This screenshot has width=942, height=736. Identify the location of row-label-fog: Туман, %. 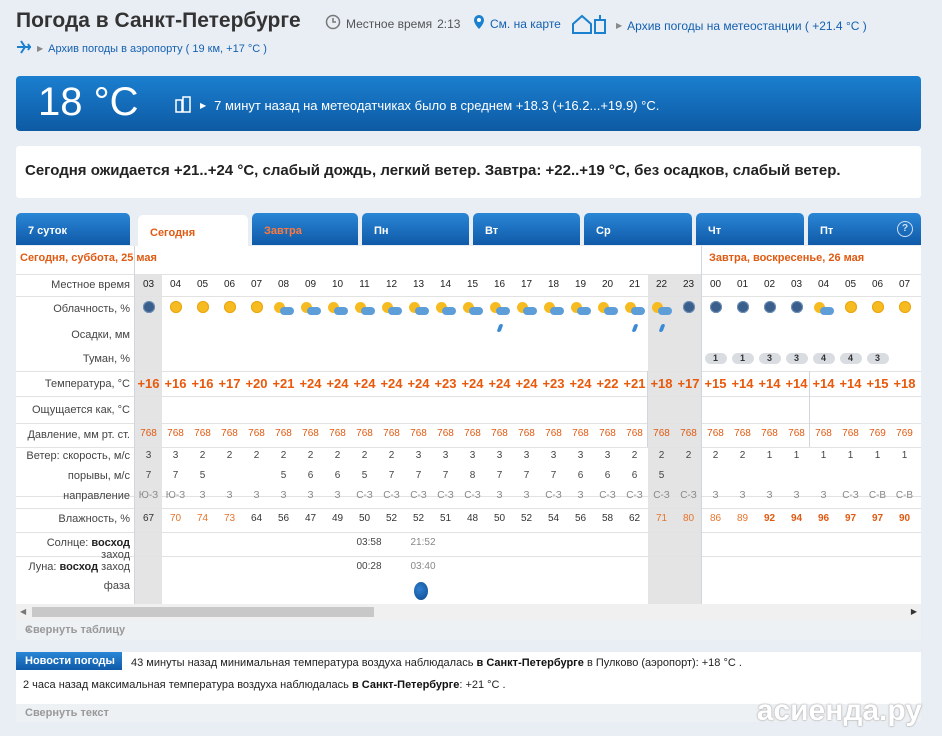
(106, 359).